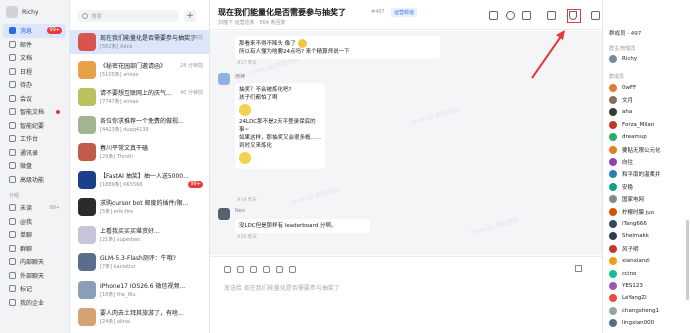  What do you see at coordinates (648, 124) in the screenshot?
I see `member-item: Forza_Milan` at bounding box center [648, 124].